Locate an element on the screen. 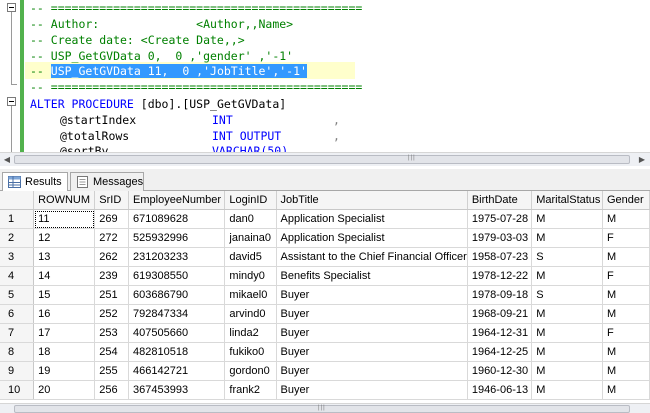 This screenshot has height=413, width=650. table-cell: 619308550 is located at coordinates (177, 276).